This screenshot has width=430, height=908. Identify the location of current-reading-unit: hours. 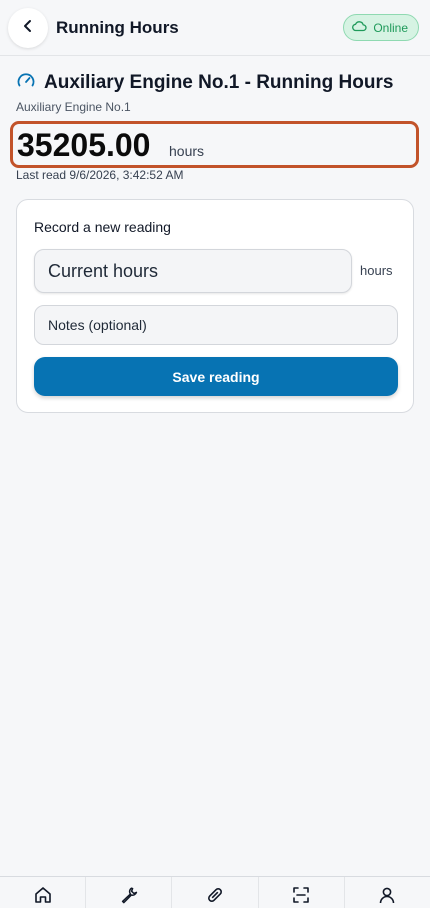
(187, 151).